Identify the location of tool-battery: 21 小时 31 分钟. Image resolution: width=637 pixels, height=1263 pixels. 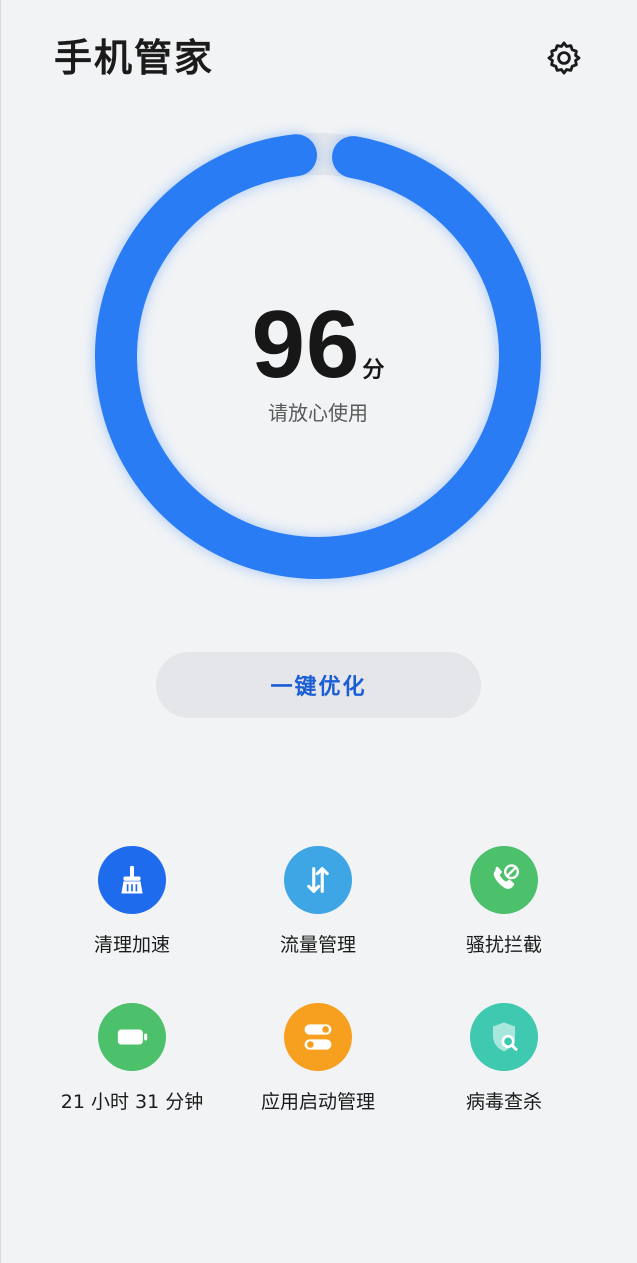
(132, 1058).